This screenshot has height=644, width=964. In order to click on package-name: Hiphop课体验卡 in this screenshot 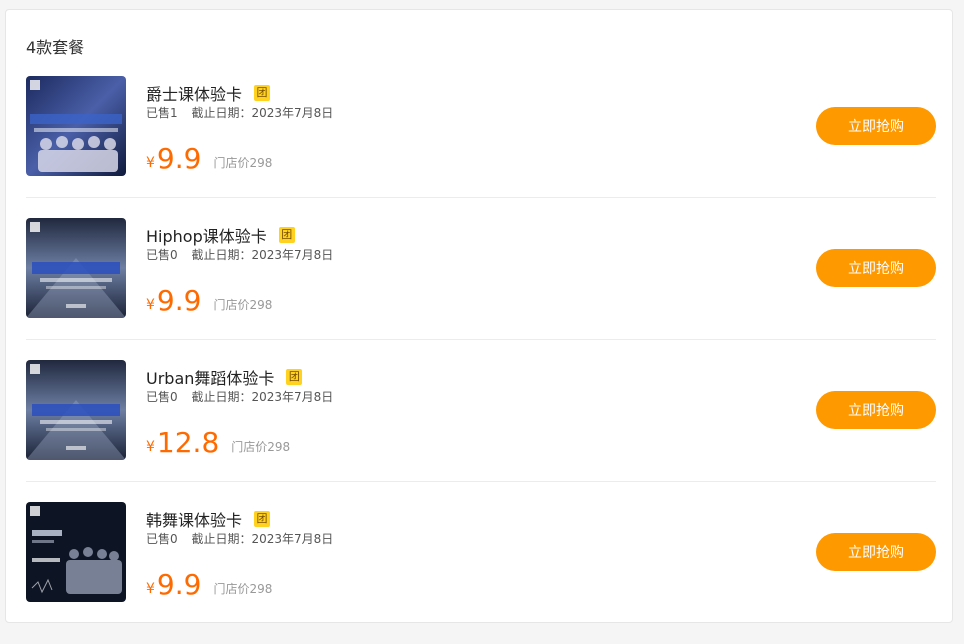, I will do `click(206, 235)`.